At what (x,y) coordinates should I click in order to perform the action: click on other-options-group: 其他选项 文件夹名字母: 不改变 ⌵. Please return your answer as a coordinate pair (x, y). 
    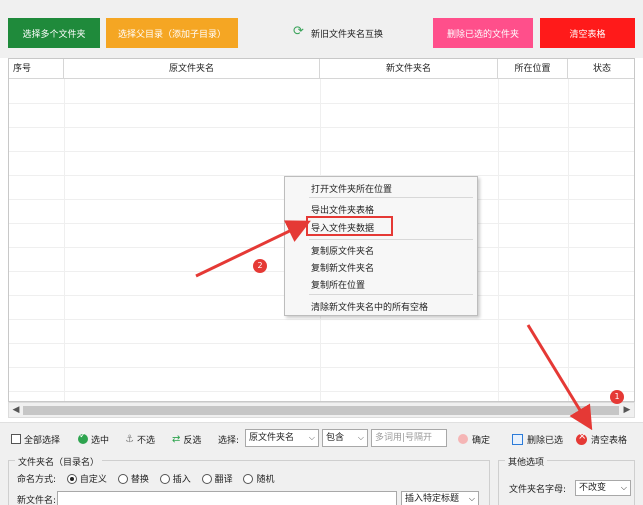
    Looking at the image, I should click on (566, 480).